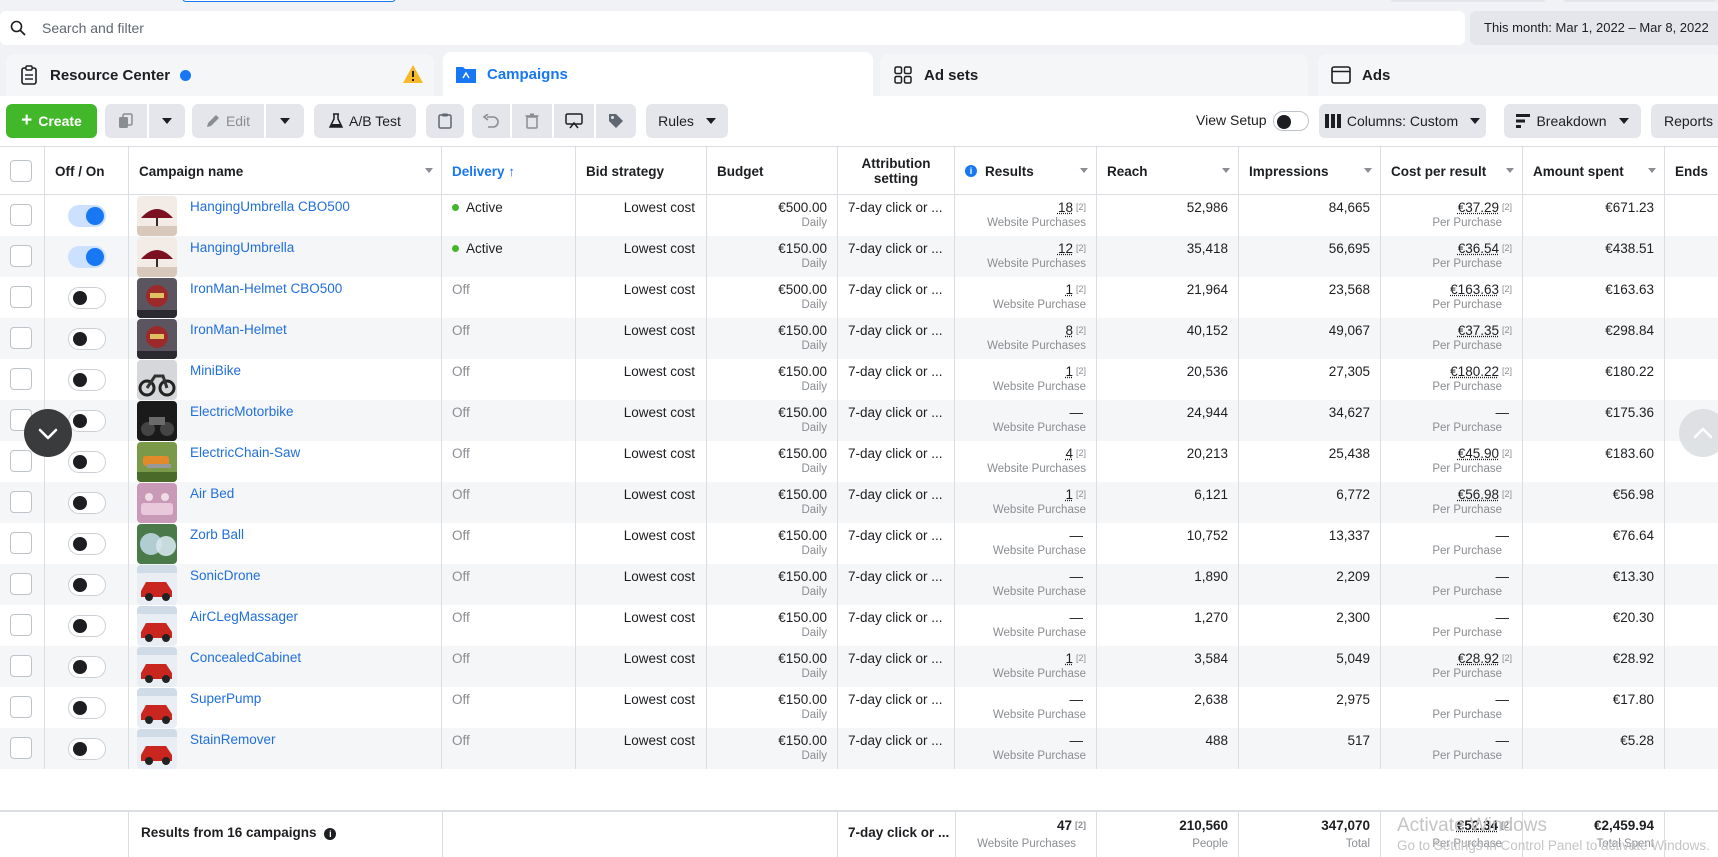 This screenshot has height=857, width=1718. What do you see at coordinates (289, 1) in the screenshot?
I see `top-fragment-button` at bounding box center [289, 1].